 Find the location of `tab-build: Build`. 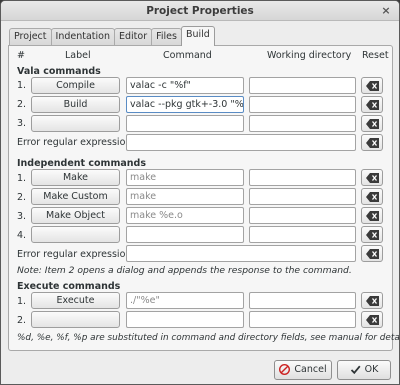

tab-build: Build is located at coordinates (197, 36).